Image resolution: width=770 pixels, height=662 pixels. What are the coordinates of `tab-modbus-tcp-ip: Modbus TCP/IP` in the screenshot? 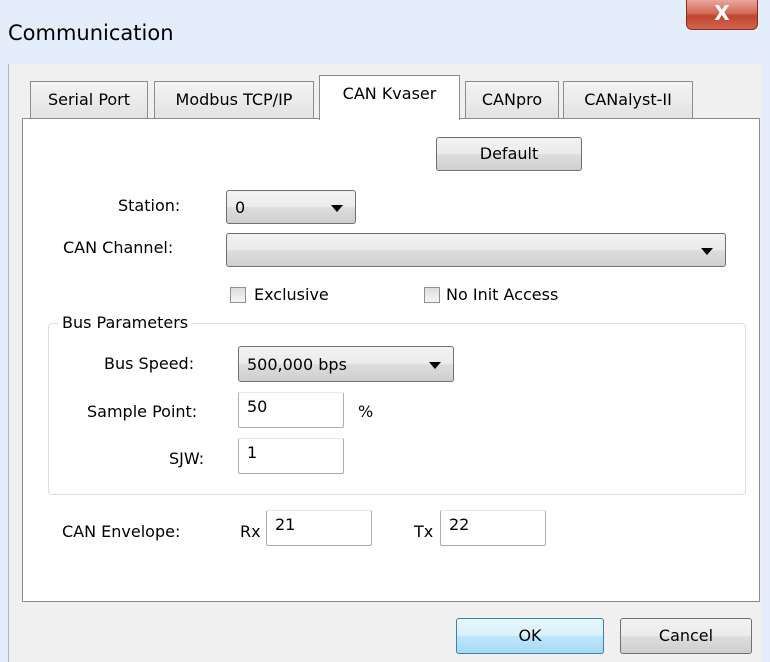 It's located at (234, 100).